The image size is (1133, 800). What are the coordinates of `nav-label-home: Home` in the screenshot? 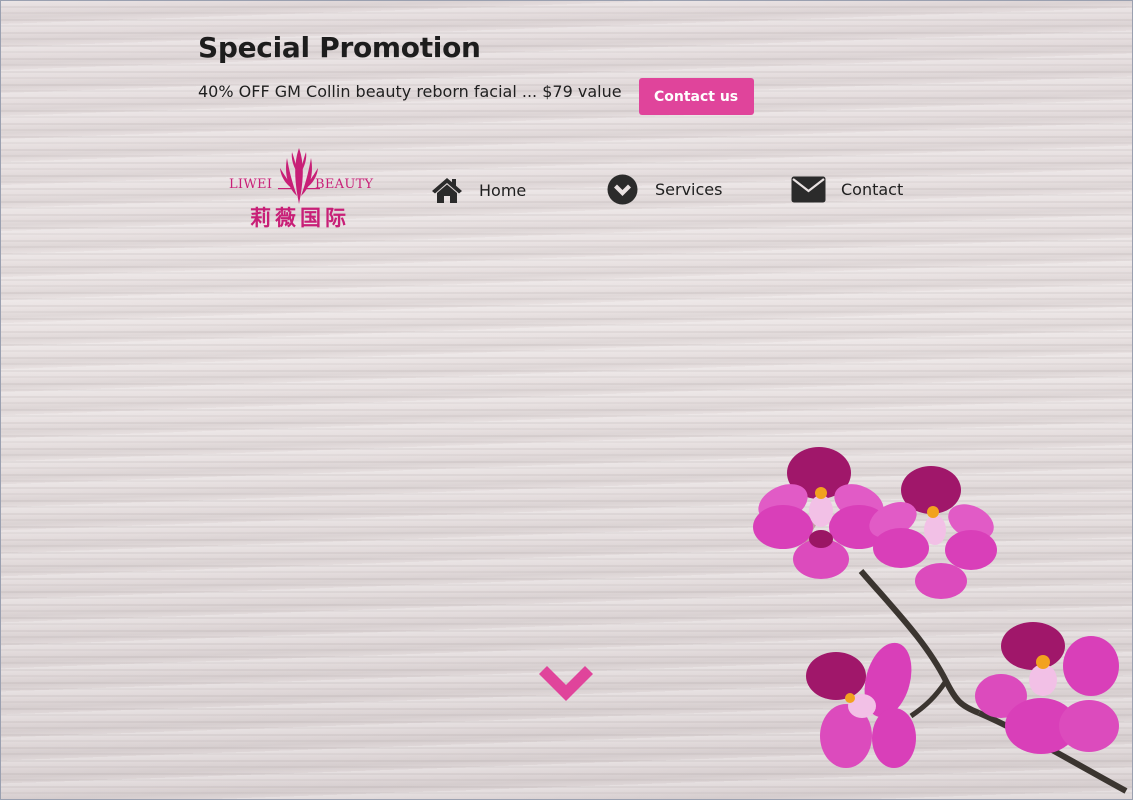 It's located at (503, 190).